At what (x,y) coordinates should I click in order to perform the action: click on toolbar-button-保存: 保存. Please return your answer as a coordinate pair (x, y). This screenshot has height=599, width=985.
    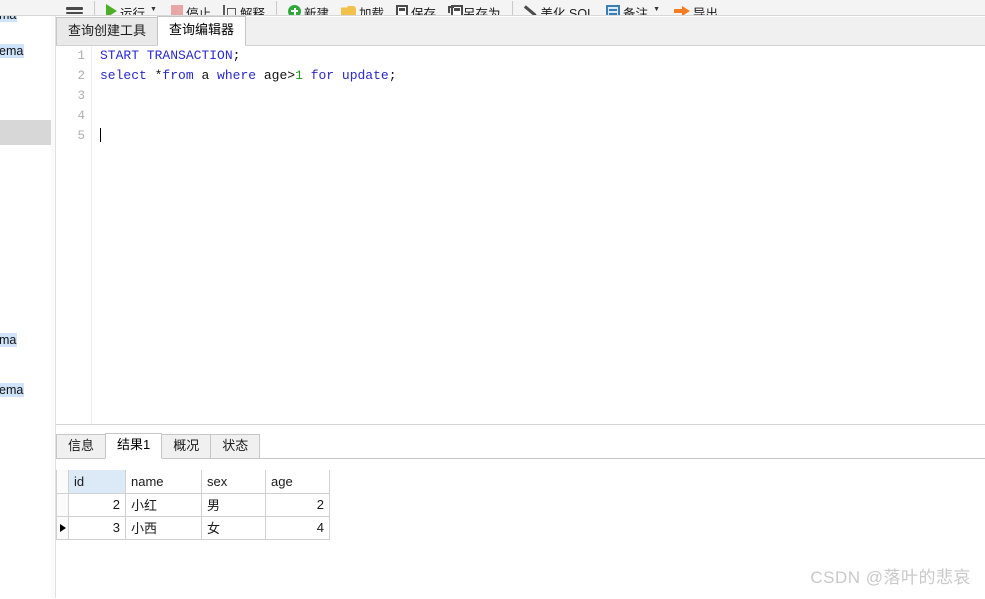
    Looking at the image, I should click on (416, 7).